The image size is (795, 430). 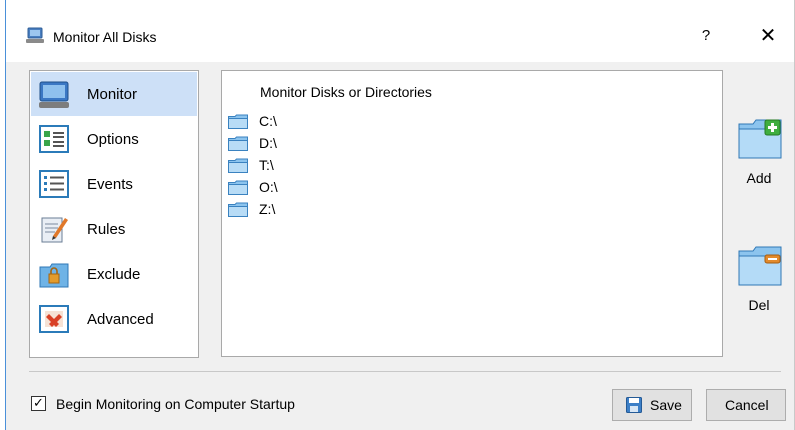 What do you see at coordinates (768, 36) in the screenshot?
I see `close-button: ✕` at bounding box center [768, 36].